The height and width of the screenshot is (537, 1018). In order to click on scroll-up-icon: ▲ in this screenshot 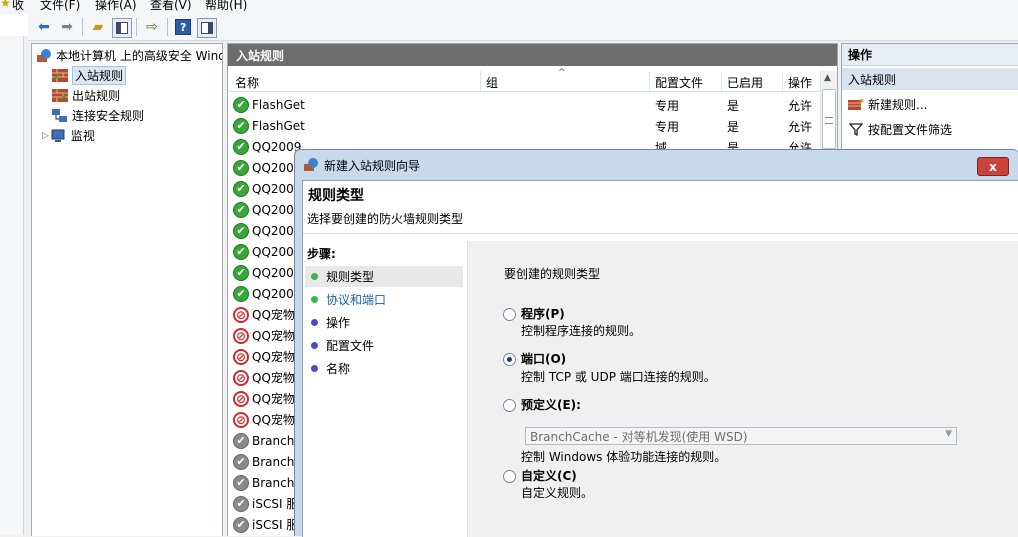, I will do `click(827, 78)`.